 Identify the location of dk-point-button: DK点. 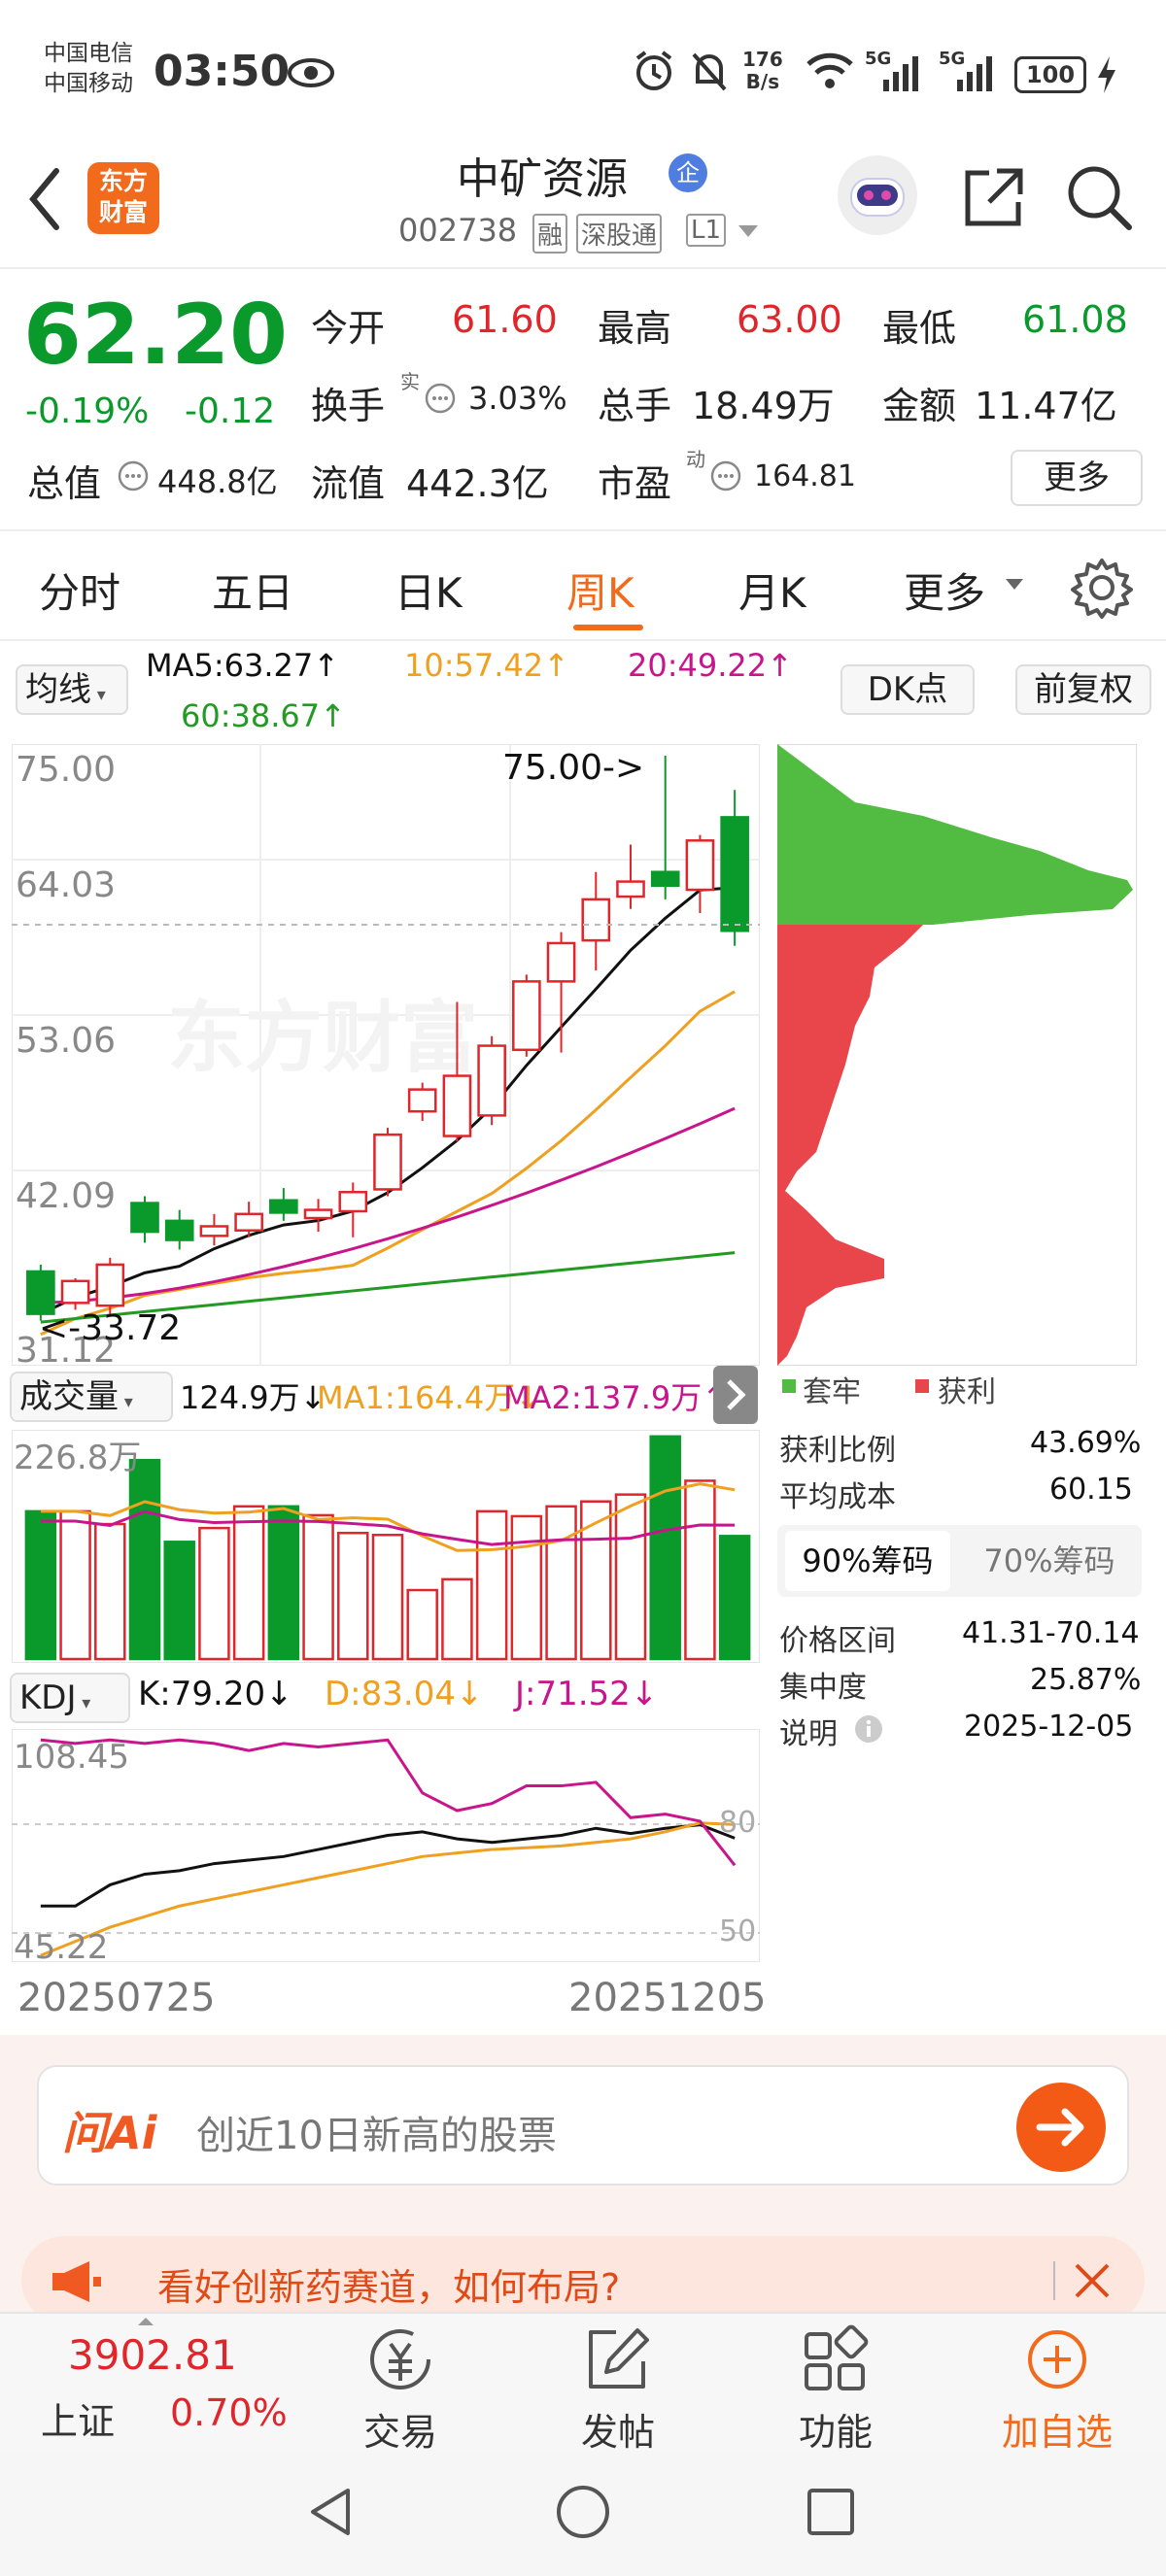
(907, 689).